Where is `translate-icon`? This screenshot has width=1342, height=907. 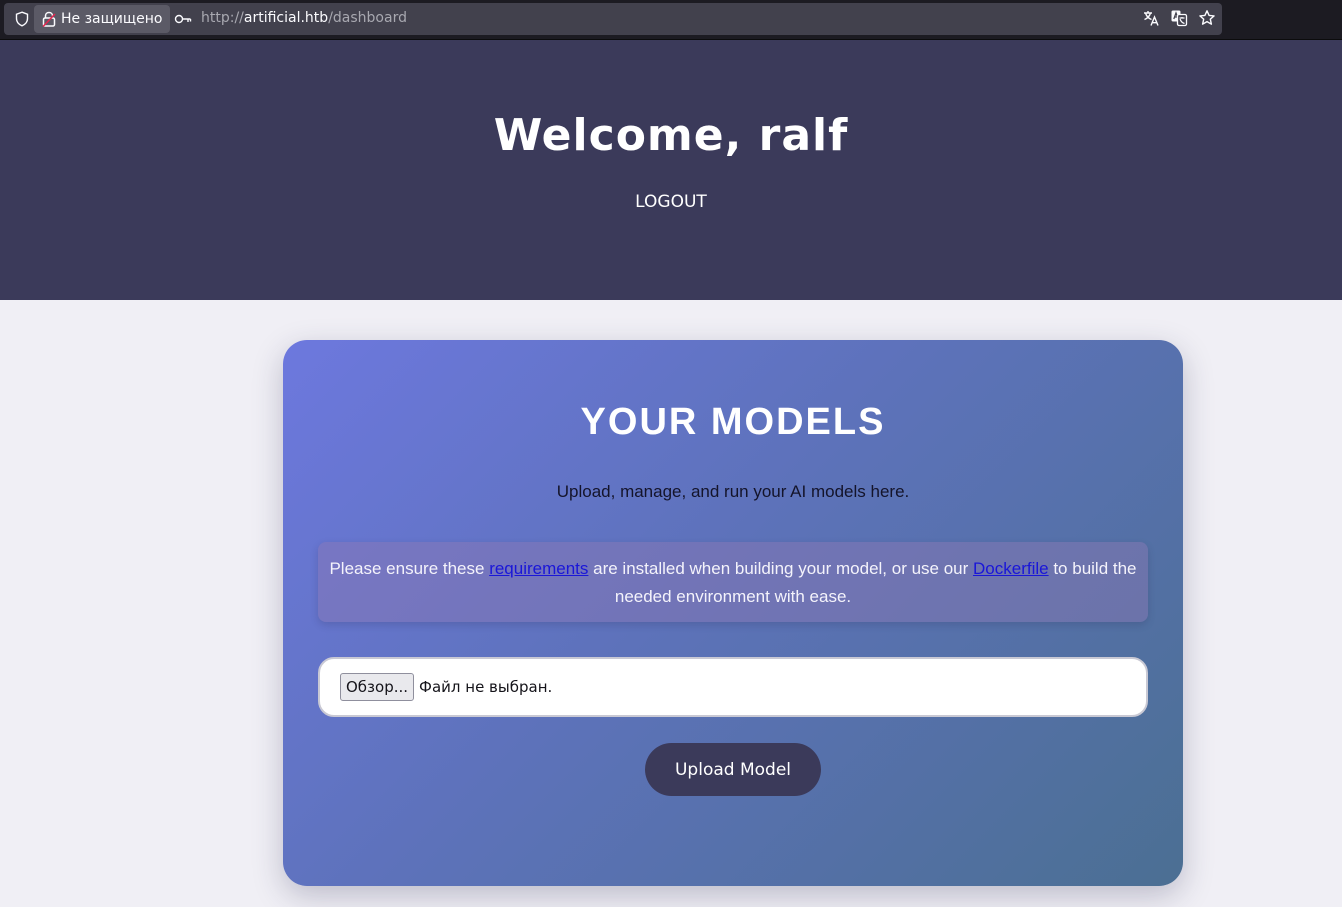 translate-icon is located at coordinates (1151, 18).